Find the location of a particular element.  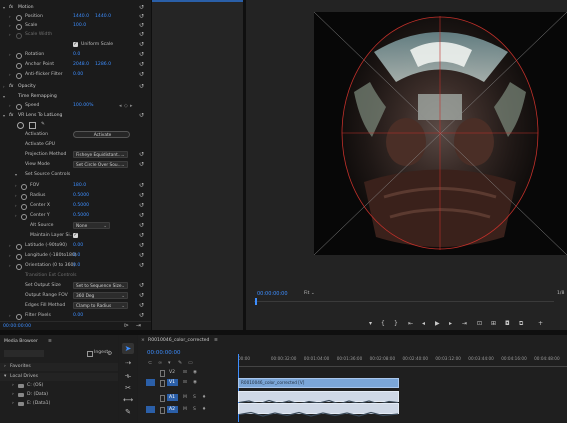

go-to-in-icon: ⇤ is located at coordinates (410, 324).